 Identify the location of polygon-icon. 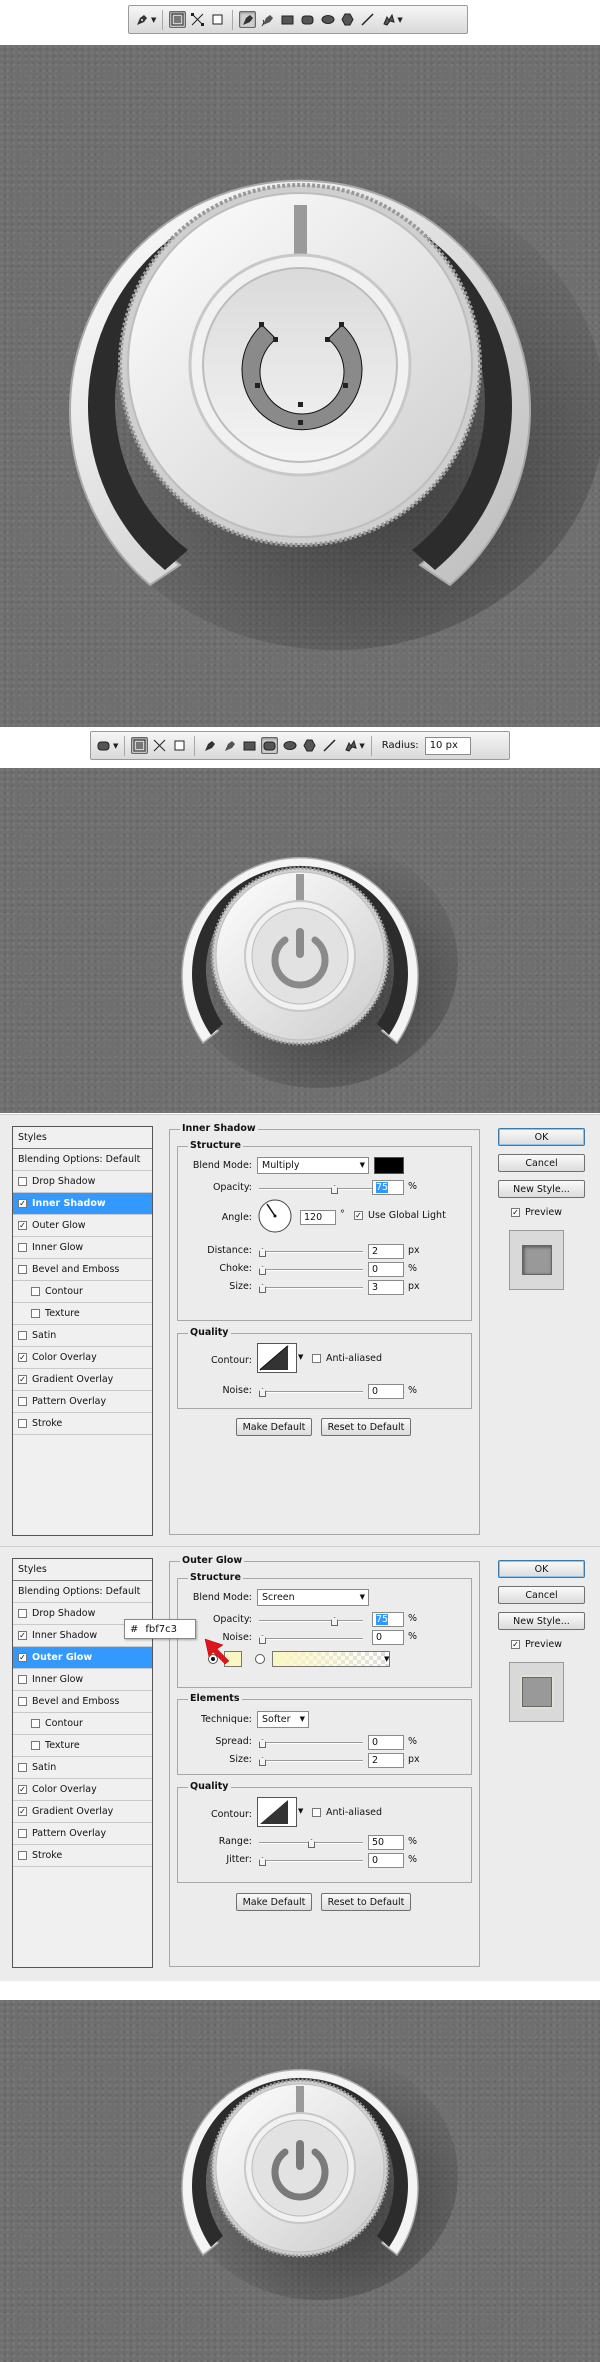
(309, 745).